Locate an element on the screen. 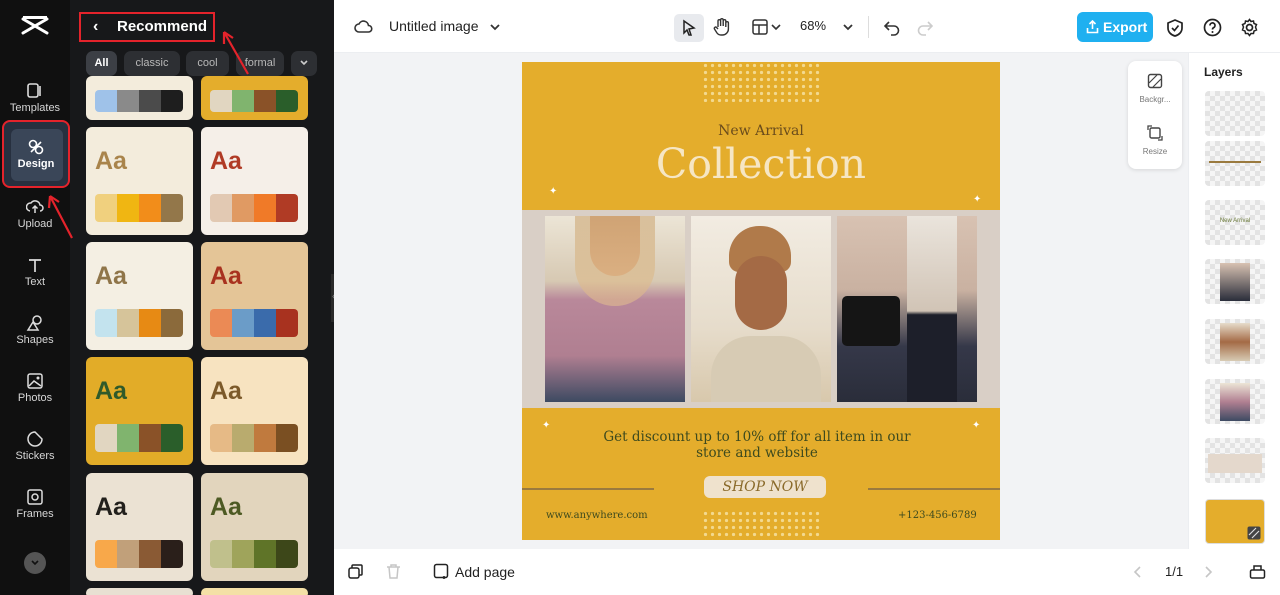 This screenshot has height=595, width=1280. design-subtitle: New Arrival is located at coordinates (761, 131).